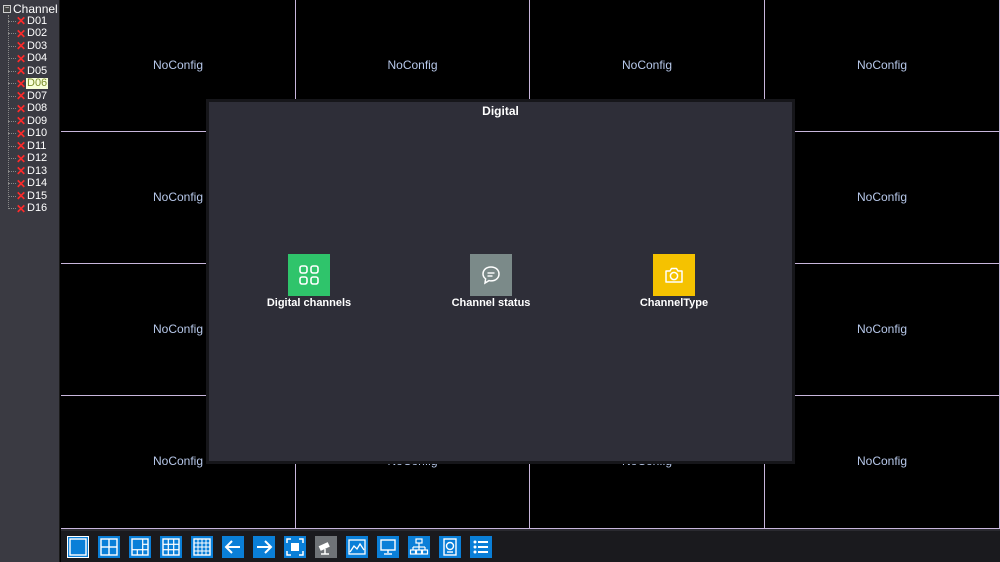 This screenshot has width=1000, height=562. I want to click on menu-button, so click(481, 547).